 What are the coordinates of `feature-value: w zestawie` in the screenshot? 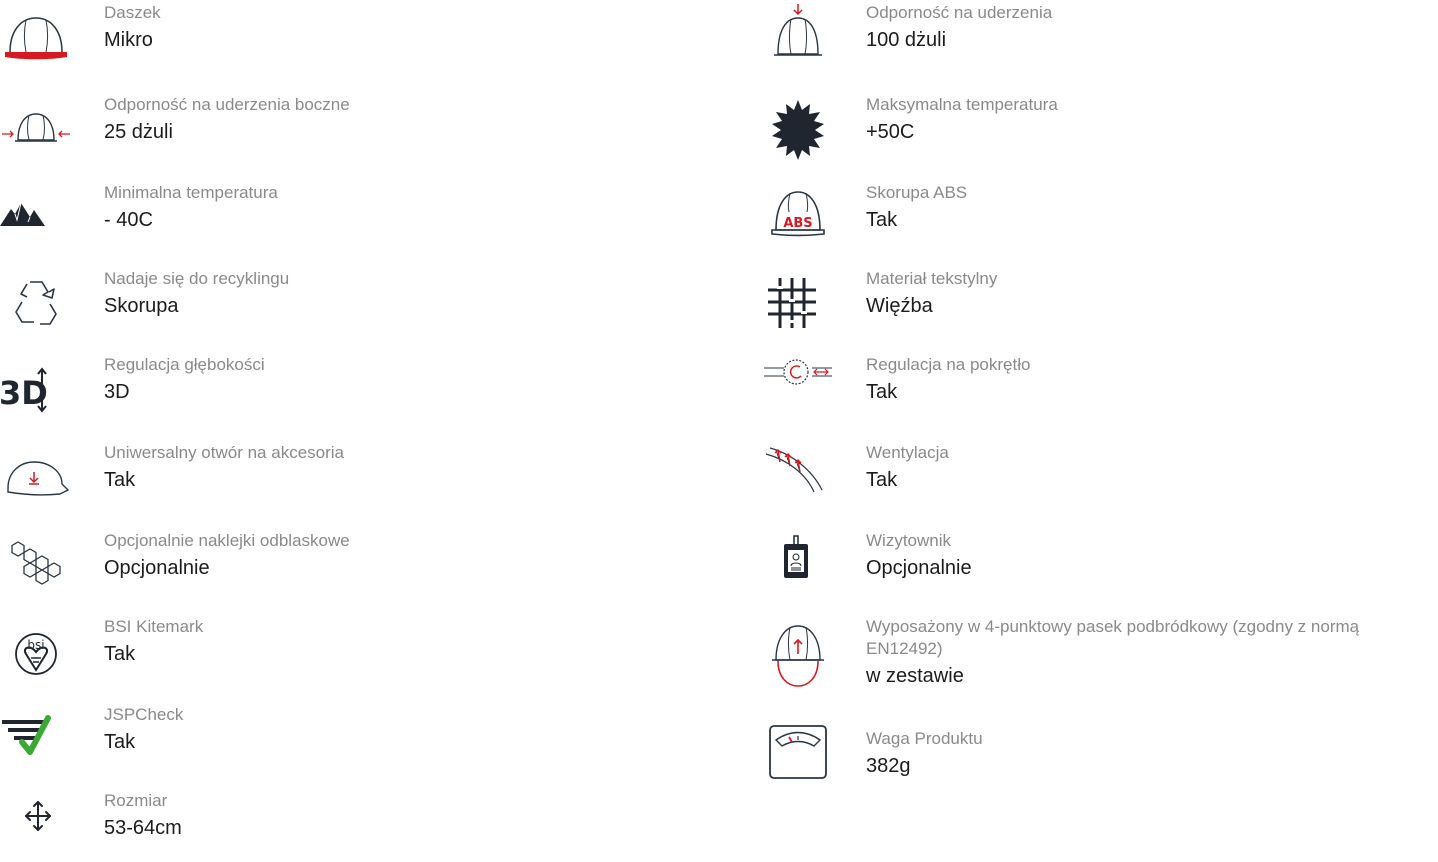 It's located at (915, 676).